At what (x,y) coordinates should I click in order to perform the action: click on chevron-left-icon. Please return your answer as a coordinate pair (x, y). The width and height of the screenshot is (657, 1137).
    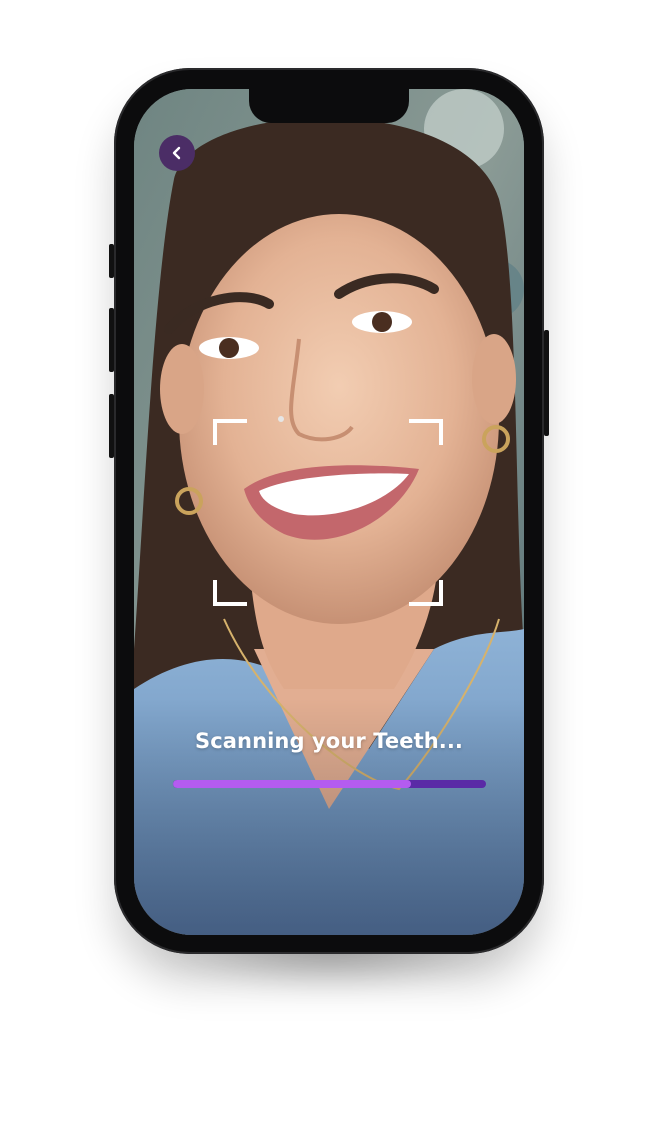
    Looking at the image, I should click on (176, 153).